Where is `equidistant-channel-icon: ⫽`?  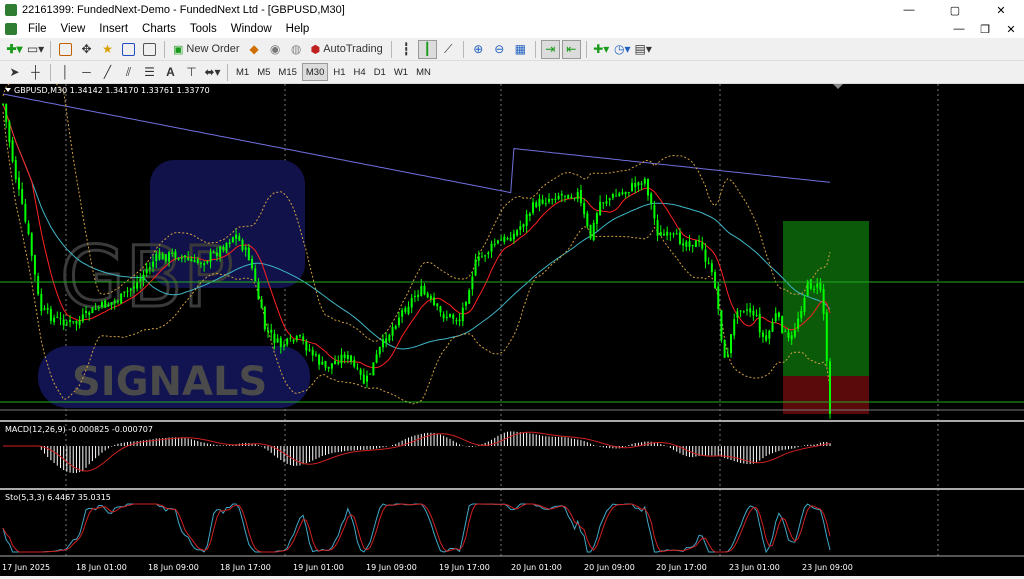 equidistant-channel-icon: ⫽ is located at coordinates (128, 72).